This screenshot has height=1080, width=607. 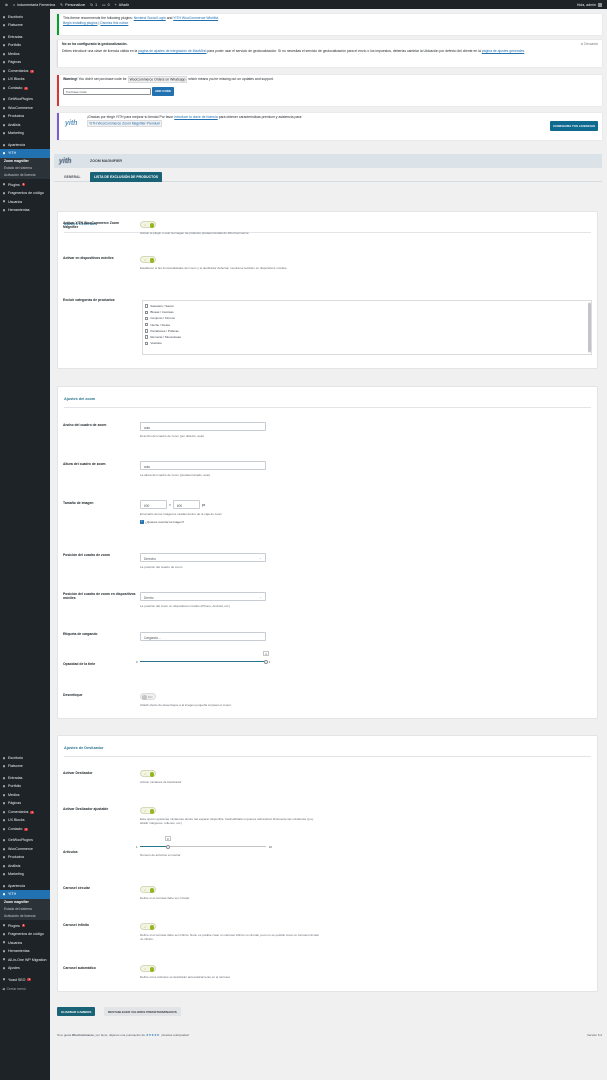 I want to click on slider-enable-toggle: ✓, so click(x=148, y=773).